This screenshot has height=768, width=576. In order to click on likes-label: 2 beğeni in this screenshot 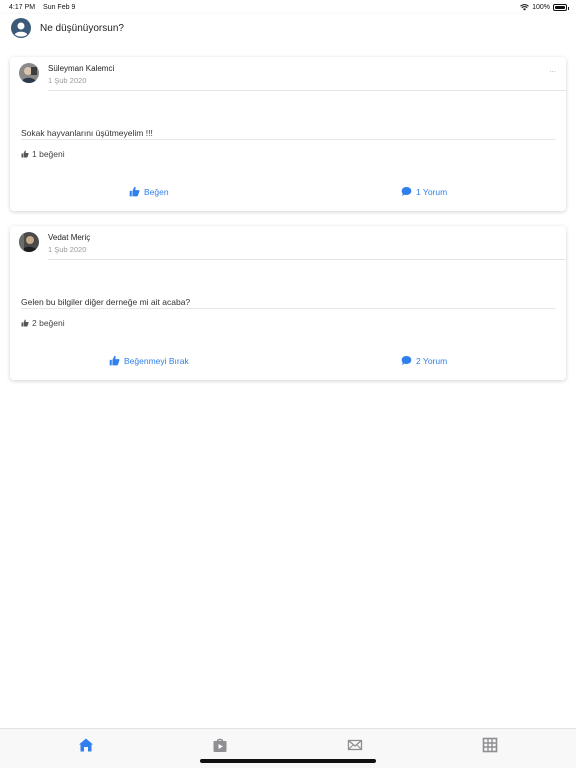, I will do `click(48, 323)`.